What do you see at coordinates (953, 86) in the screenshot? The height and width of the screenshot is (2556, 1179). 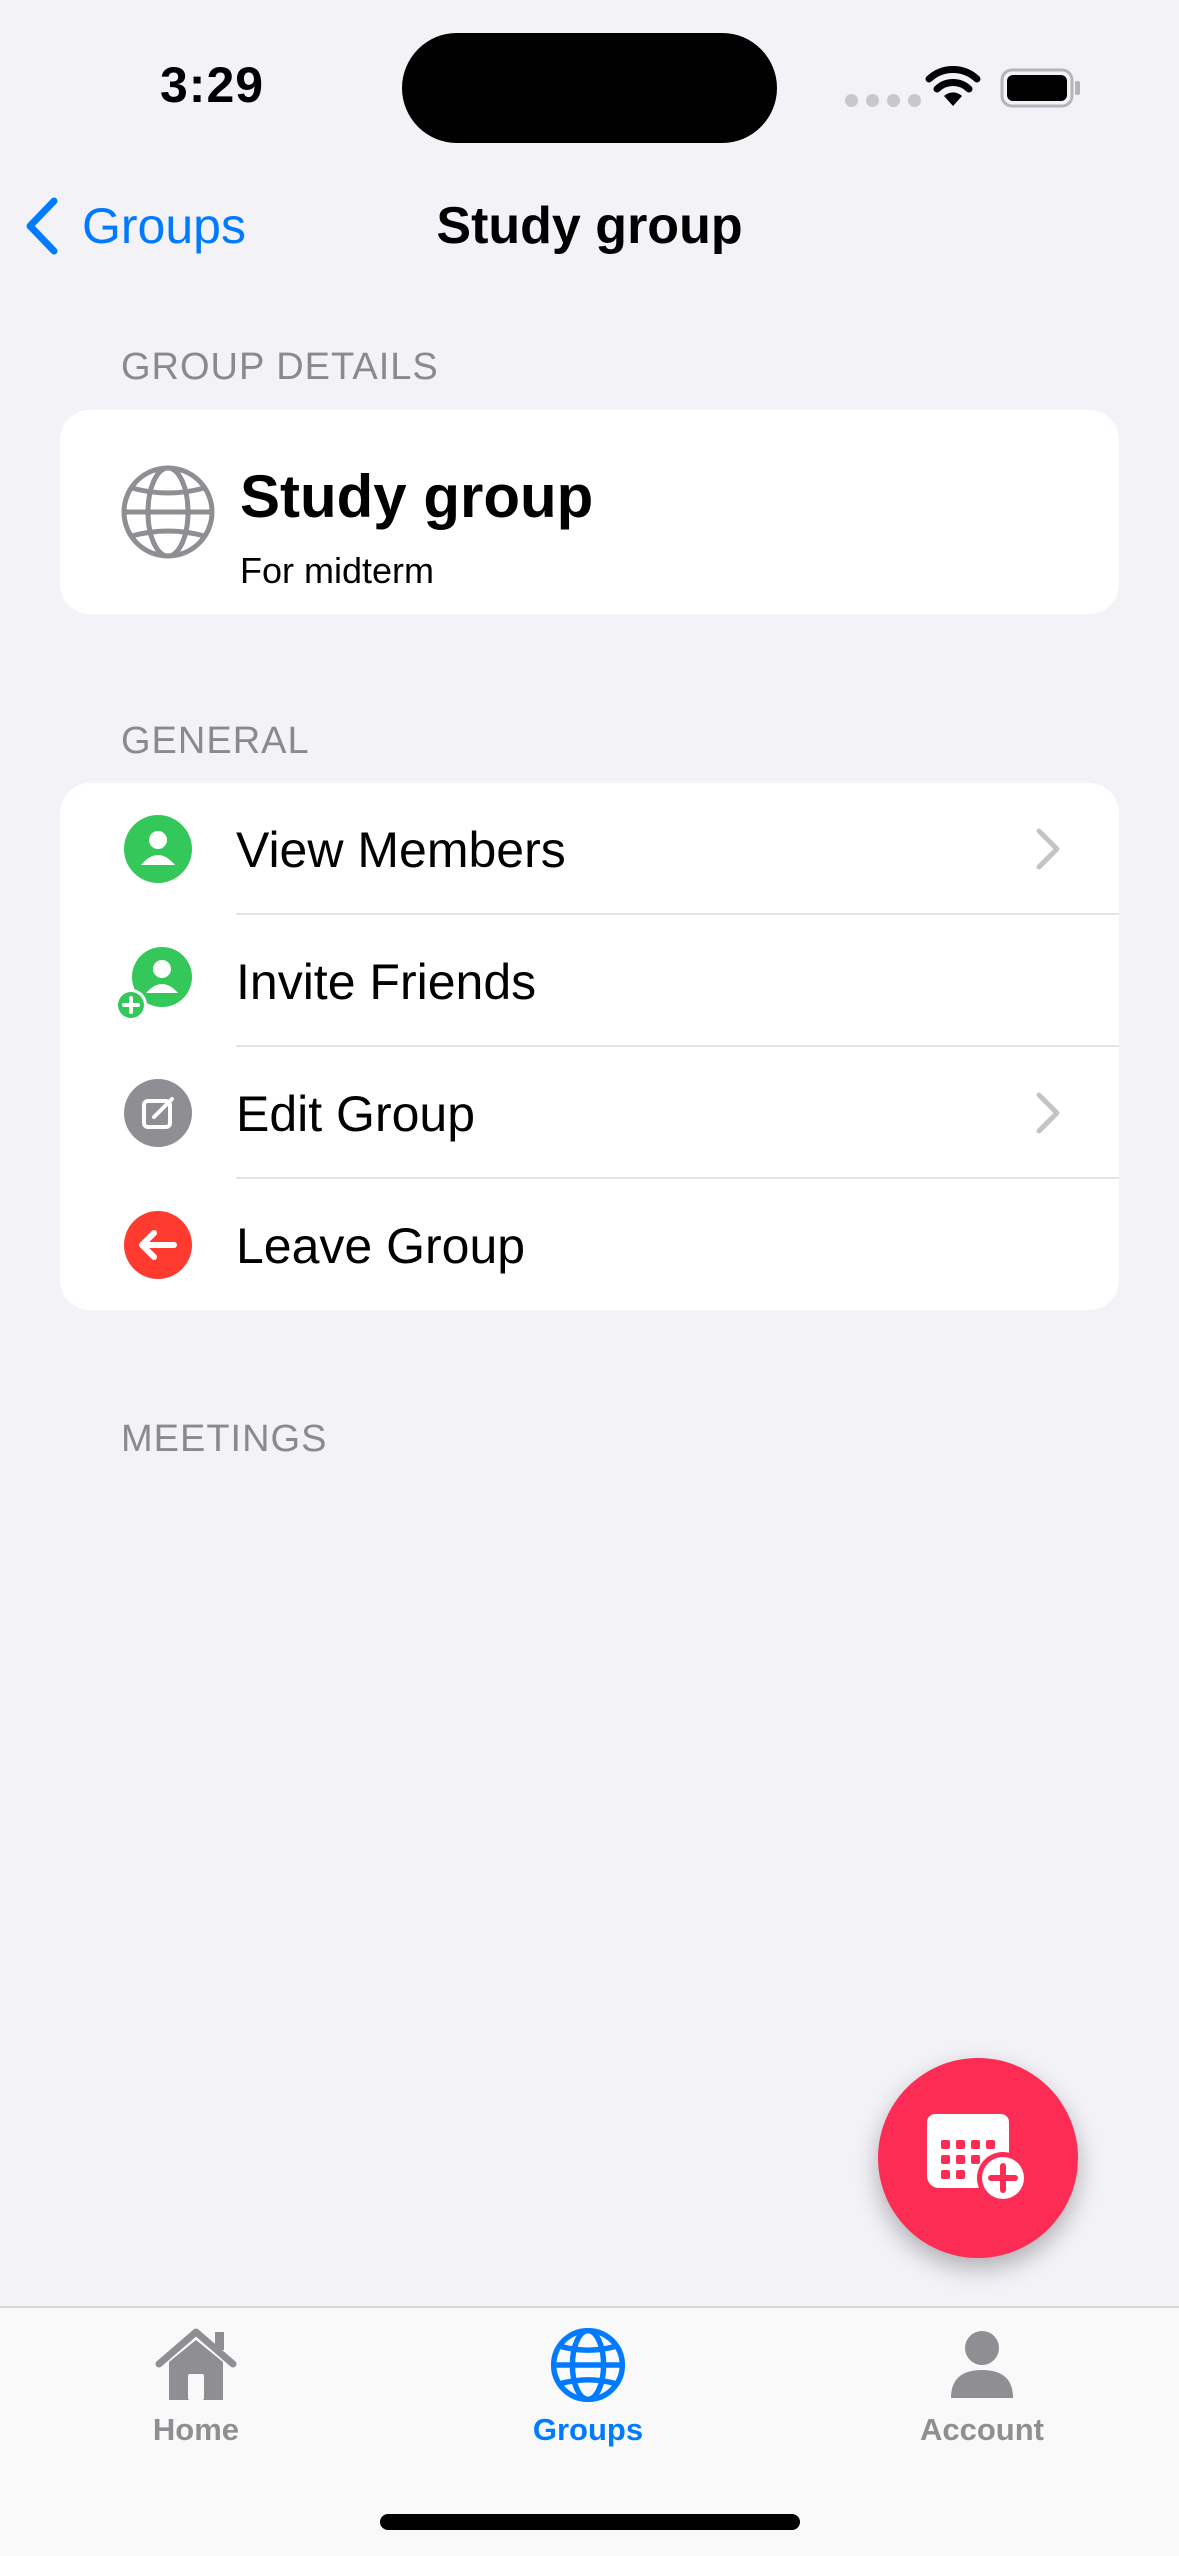 I see `wifi-icon` at bounding box center [953, 86].